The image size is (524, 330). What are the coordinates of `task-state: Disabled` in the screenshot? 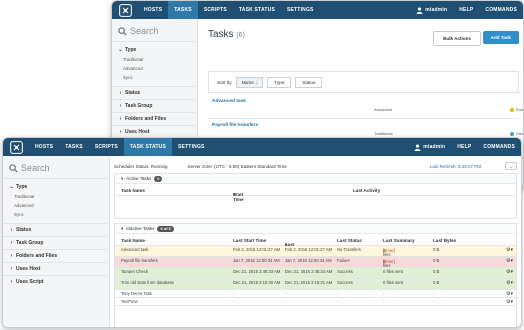 It's located at (517, 133).